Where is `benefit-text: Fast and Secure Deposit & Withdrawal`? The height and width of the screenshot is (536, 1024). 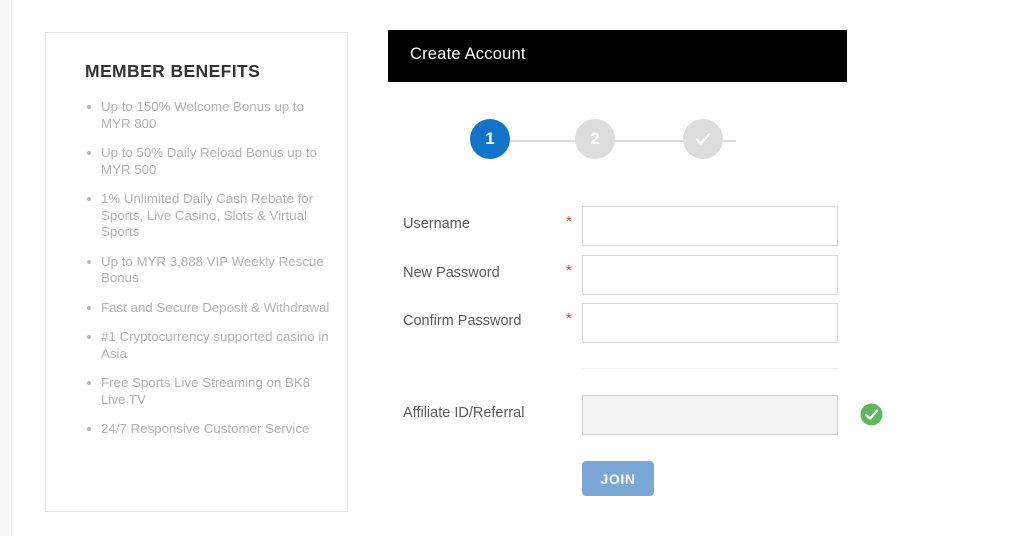 benefit-text: Fast and Secure Deposit & Withdrawal is located at coordinates (215, 307).